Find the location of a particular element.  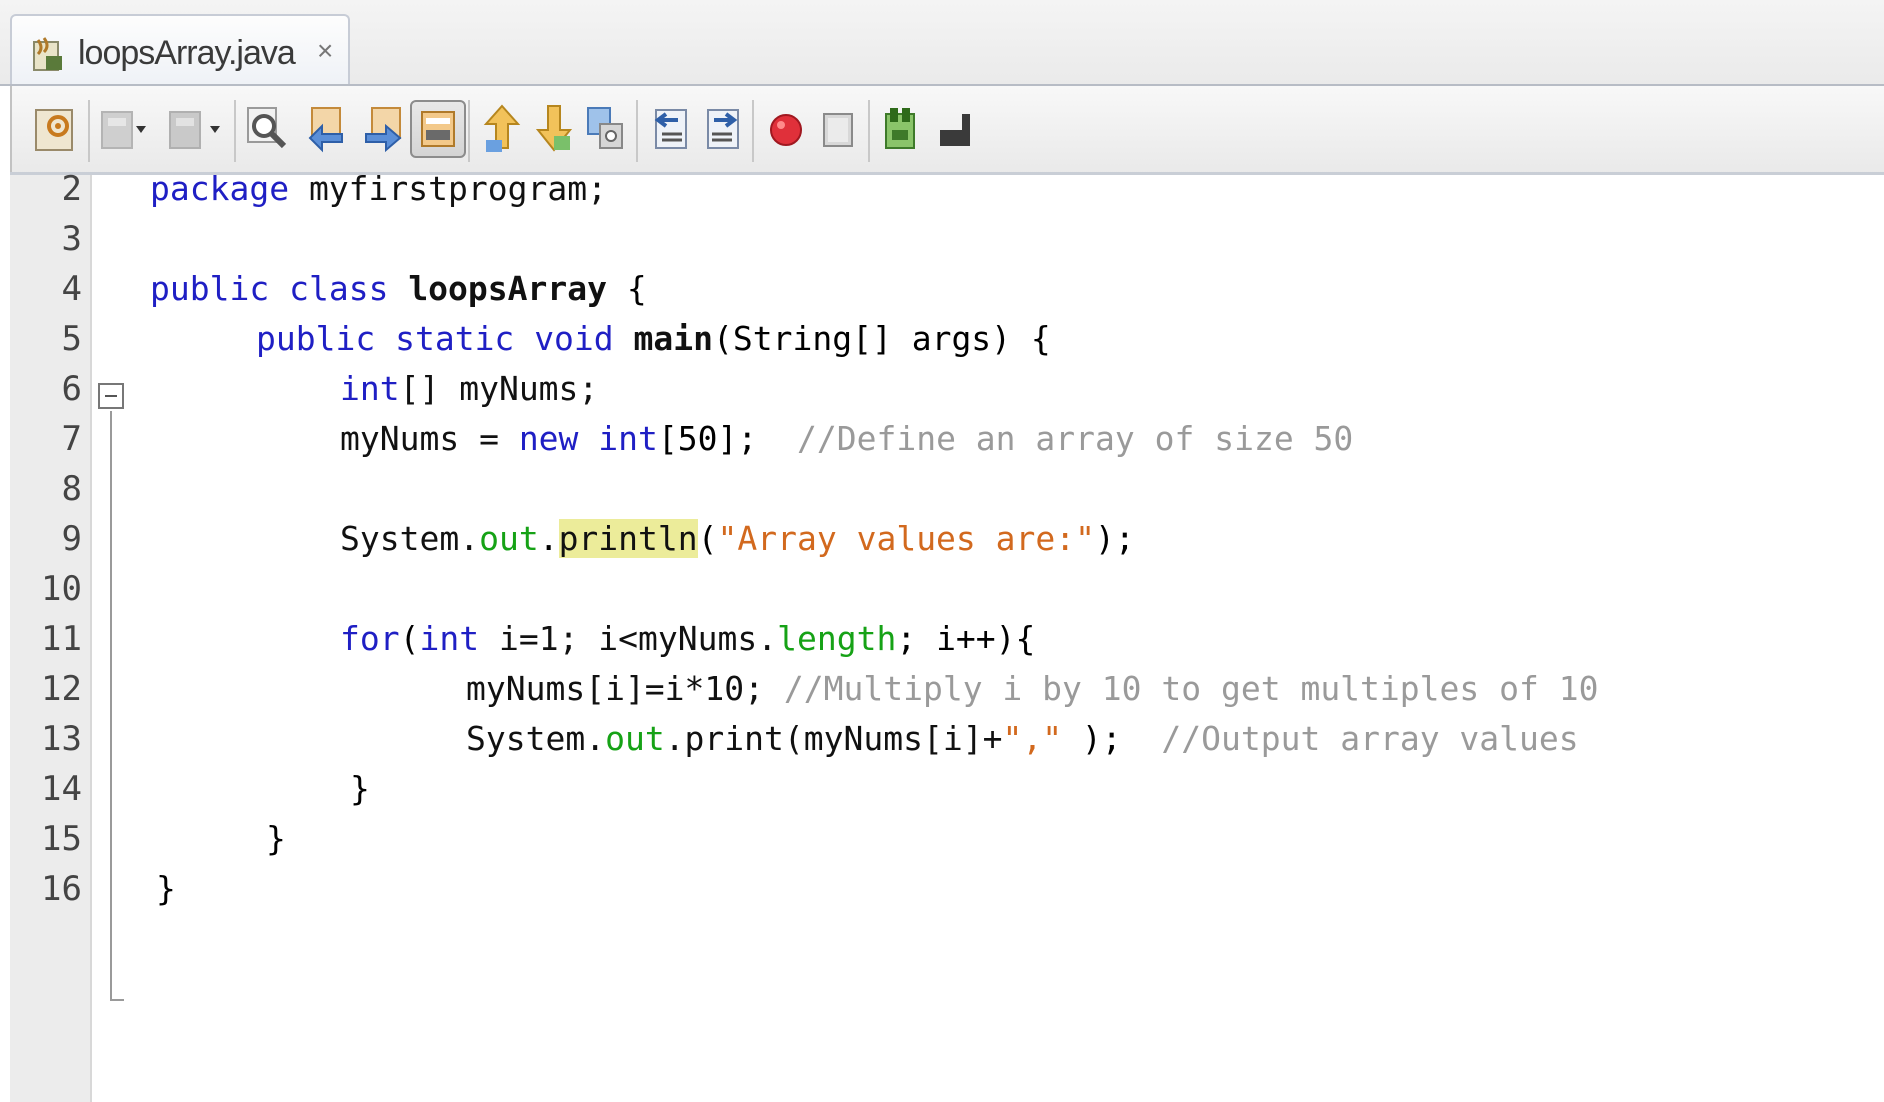

uncomment-icon is located at coordinates (956, 129).